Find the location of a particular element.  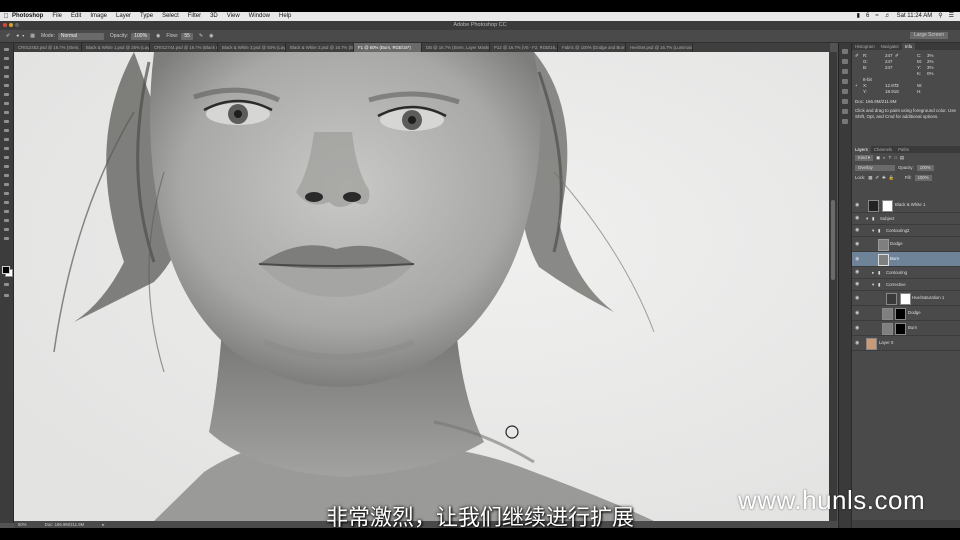

layer-row: ◉ Burn is located at coordinates (906, 328).